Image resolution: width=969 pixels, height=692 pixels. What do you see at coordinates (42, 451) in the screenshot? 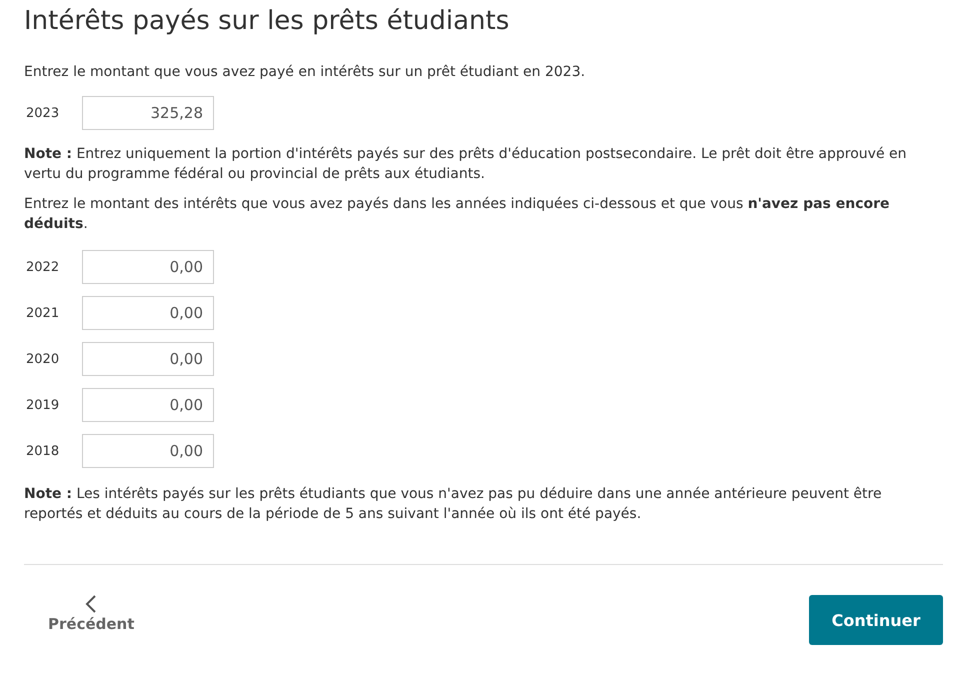
I see `year-label: 2018` at bounding box center [42, 451].